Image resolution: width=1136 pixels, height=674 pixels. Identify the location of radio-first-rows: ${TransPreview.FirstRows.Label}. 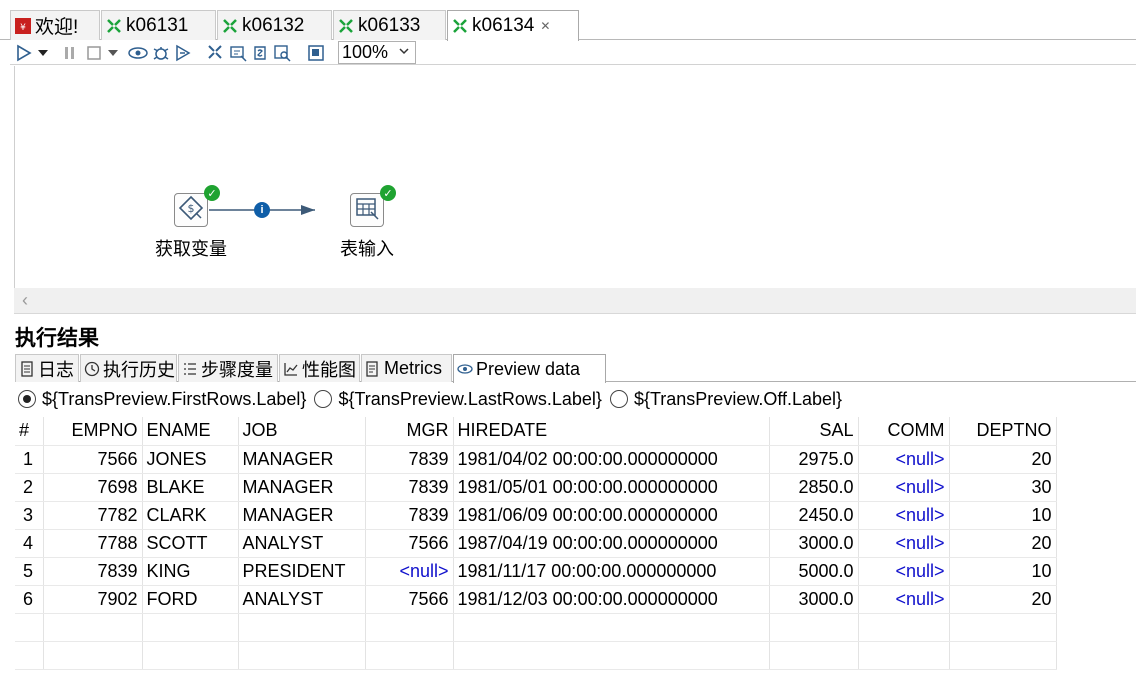
(162, 399).